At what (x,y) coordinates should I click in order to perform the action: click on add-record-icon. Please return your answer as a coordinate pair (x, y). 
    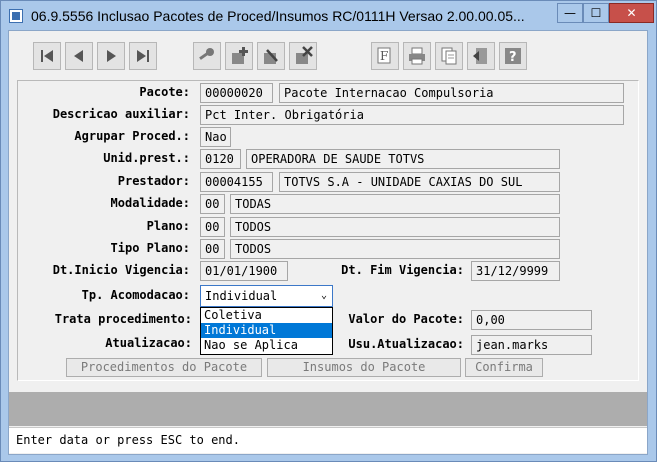
    Looking at the image, I should click on (240, 55).